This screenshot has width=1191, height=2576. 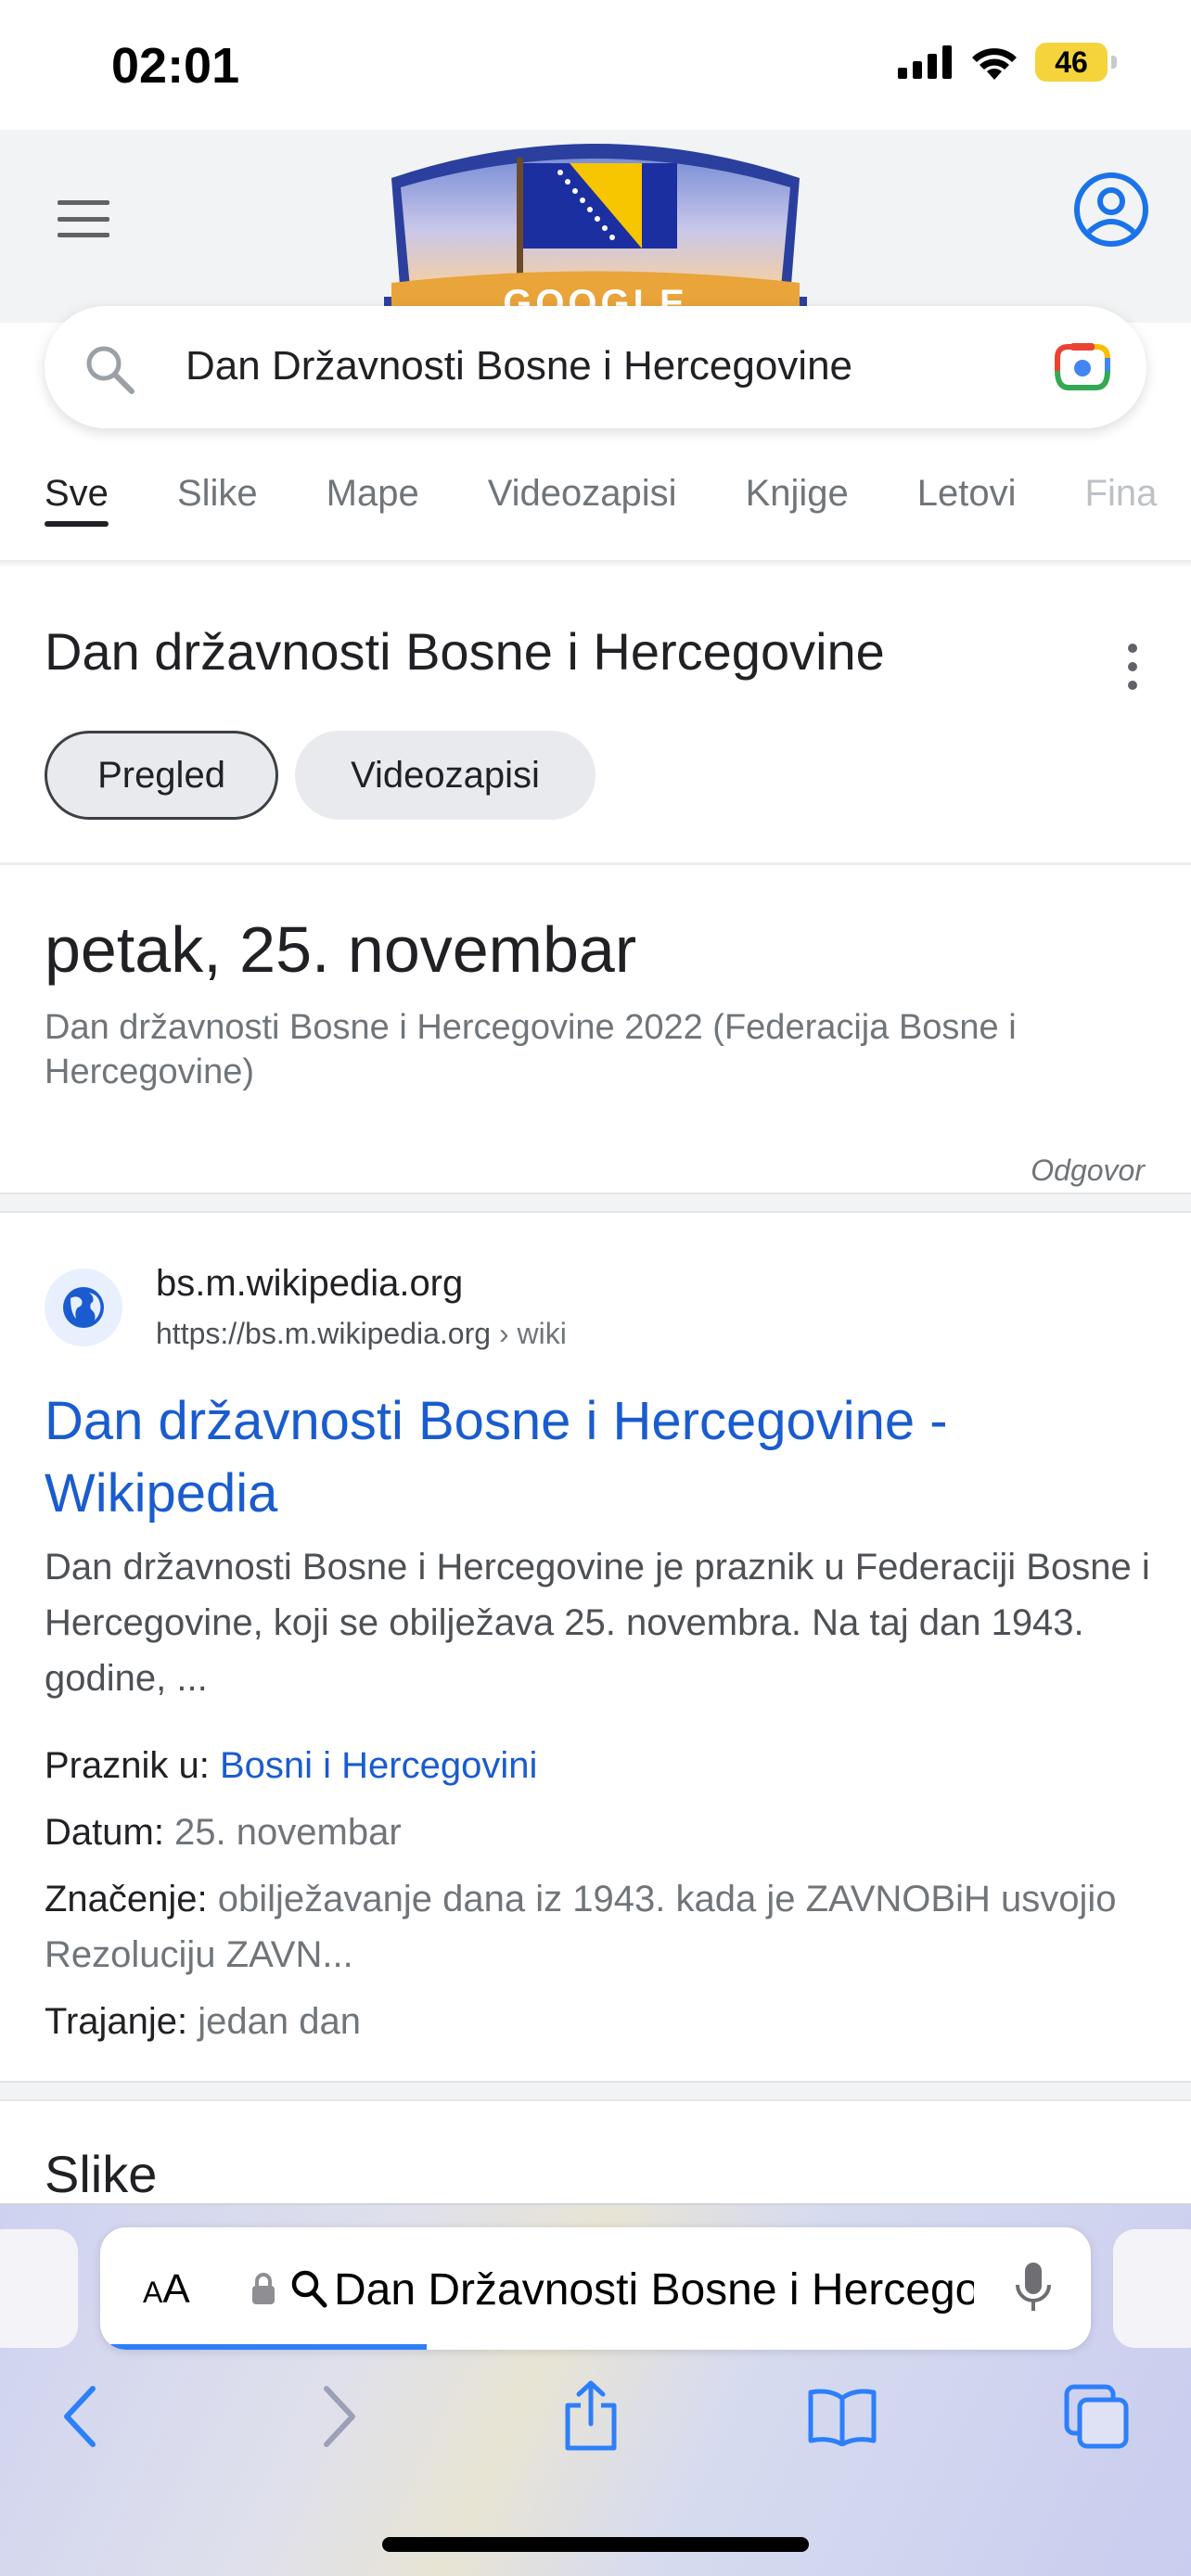 What do you see at coordinates (597, 1766) in the screenshot?
I see `fact-holiday: Praznik u: Bosni i Hercegovini` at bounding box center [597, 1766].